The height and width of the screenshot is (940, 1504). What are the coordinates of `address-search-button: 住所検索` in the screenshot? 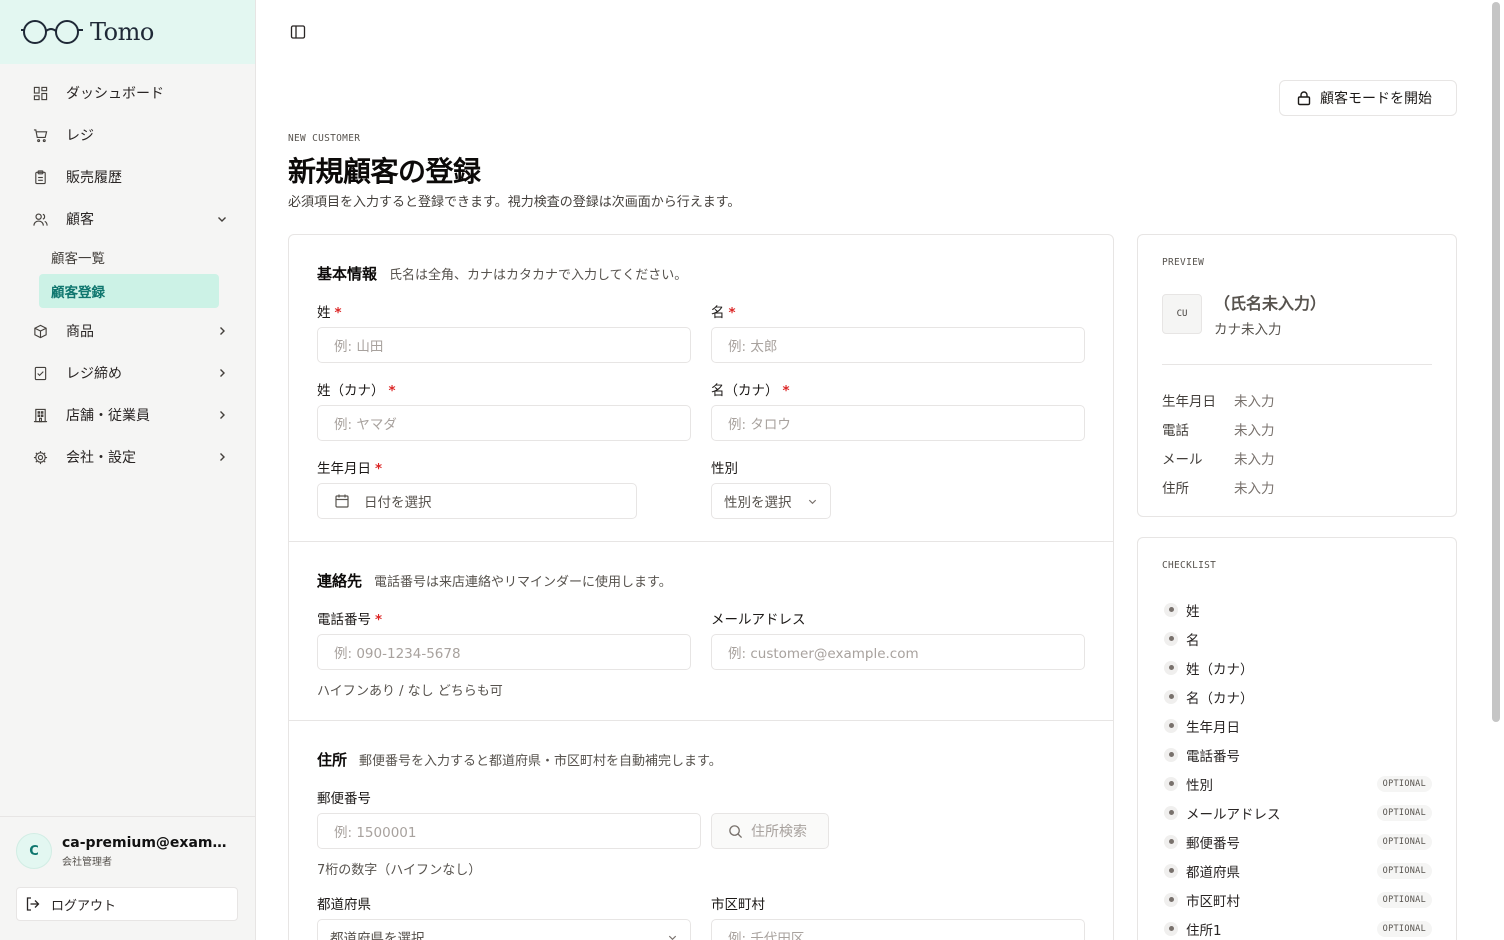 It's located at (770, 831).